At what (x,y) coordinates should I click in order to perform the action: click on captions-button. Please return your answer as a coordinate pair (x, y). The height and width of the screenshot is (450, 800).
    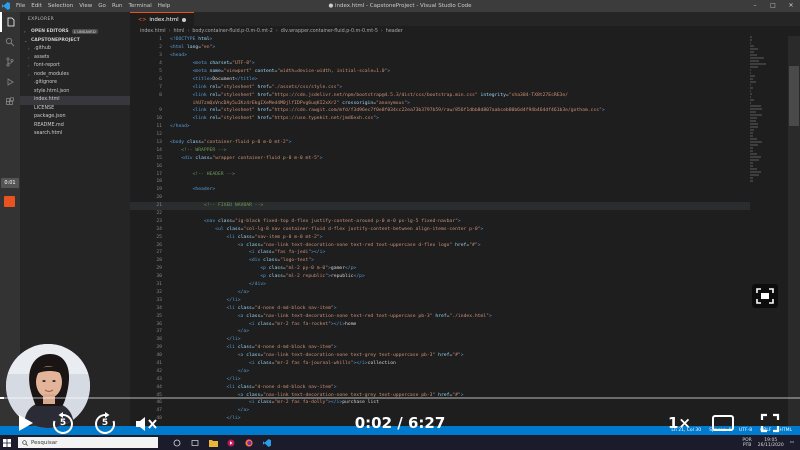
    Looking at the image, I should click on (723, 423).